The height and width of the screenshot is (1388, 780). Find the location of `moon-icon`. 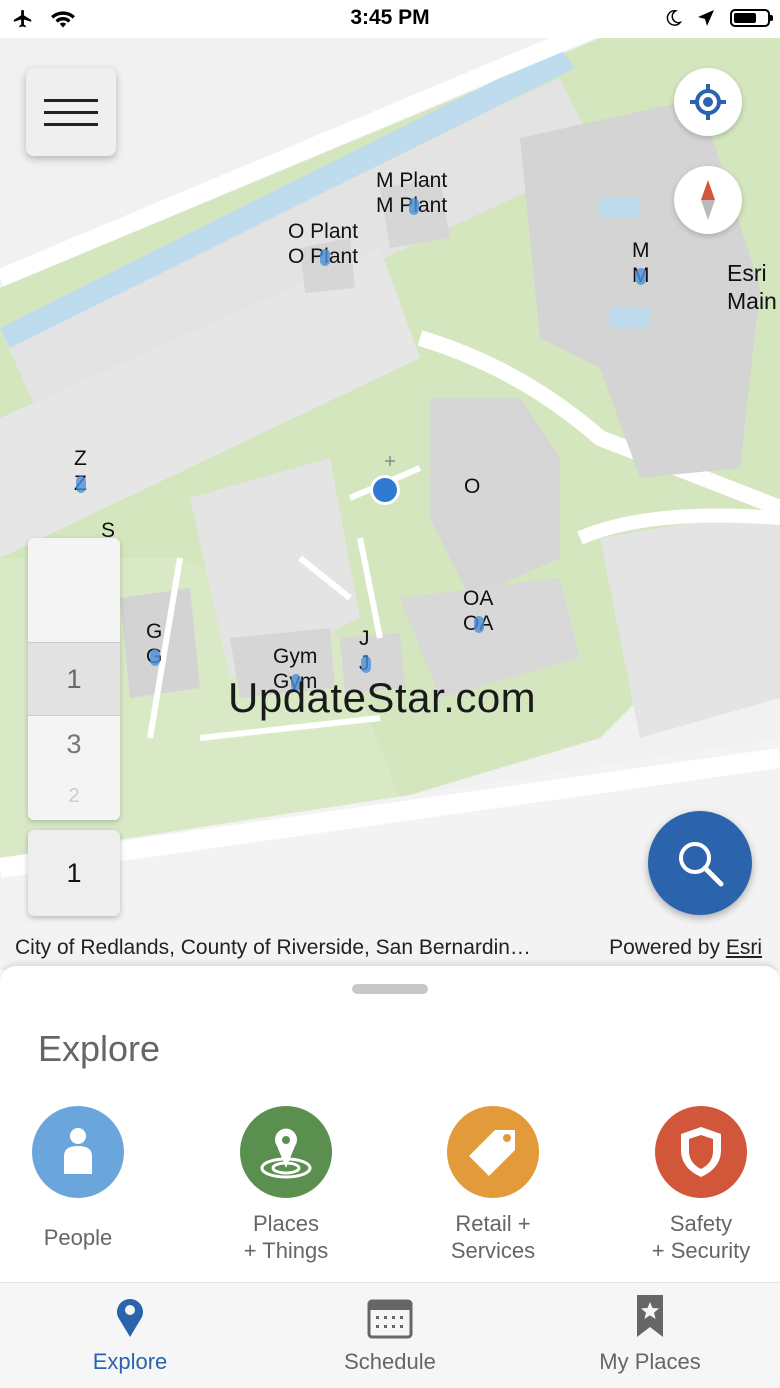

moon-icon is located at coordinates (674, 18).